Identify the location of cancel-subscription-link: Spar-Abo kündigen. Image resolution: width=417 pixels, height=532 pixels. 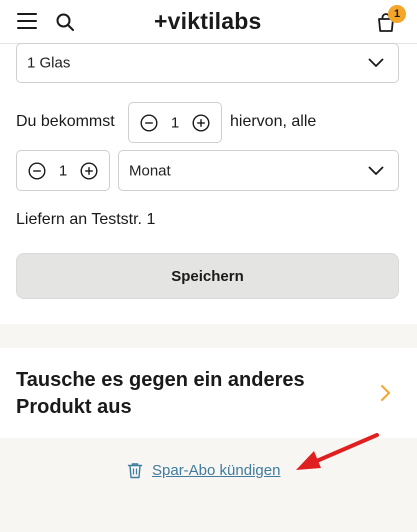
(203, 470).